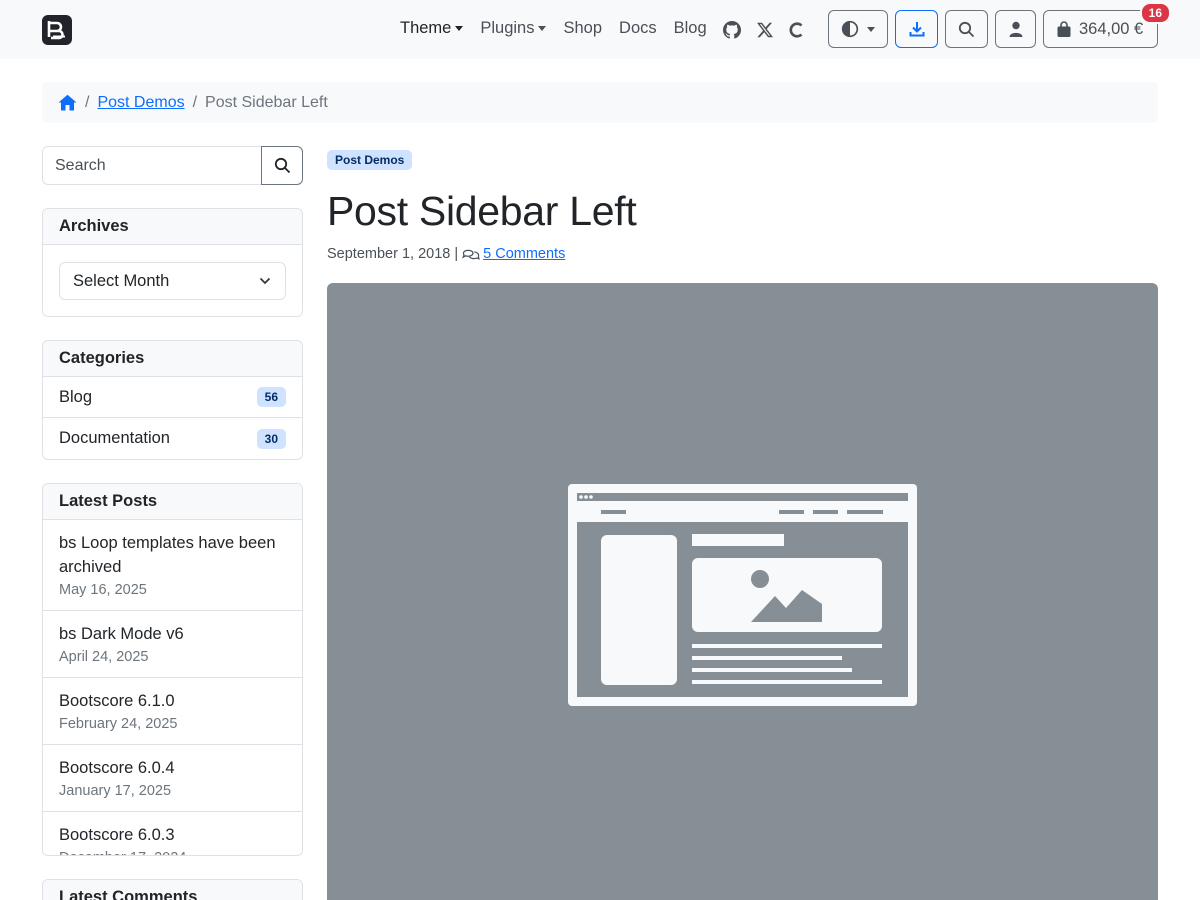 The height and width of the screenshot is (900, 1200). I want to click on latest-comments-widget: Latest Comments, so click(172, 889).